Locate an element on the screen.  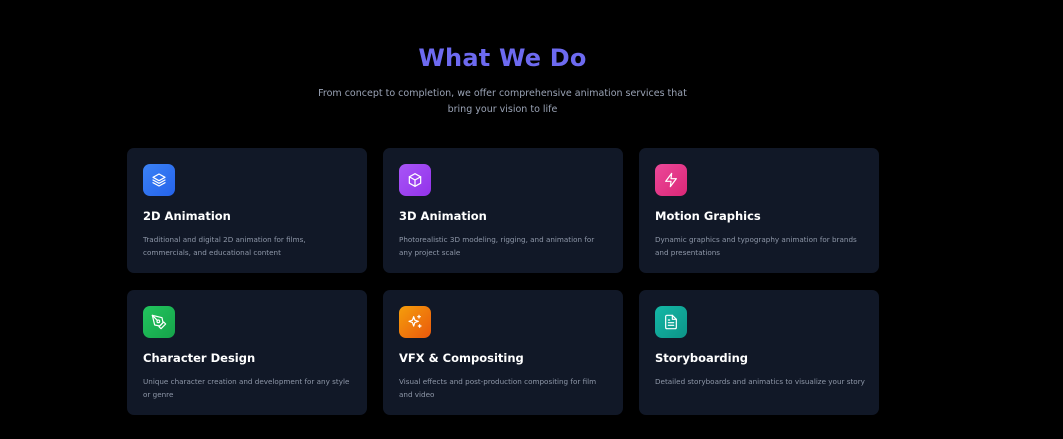
layers-icon is located at coordinates (159, 180).